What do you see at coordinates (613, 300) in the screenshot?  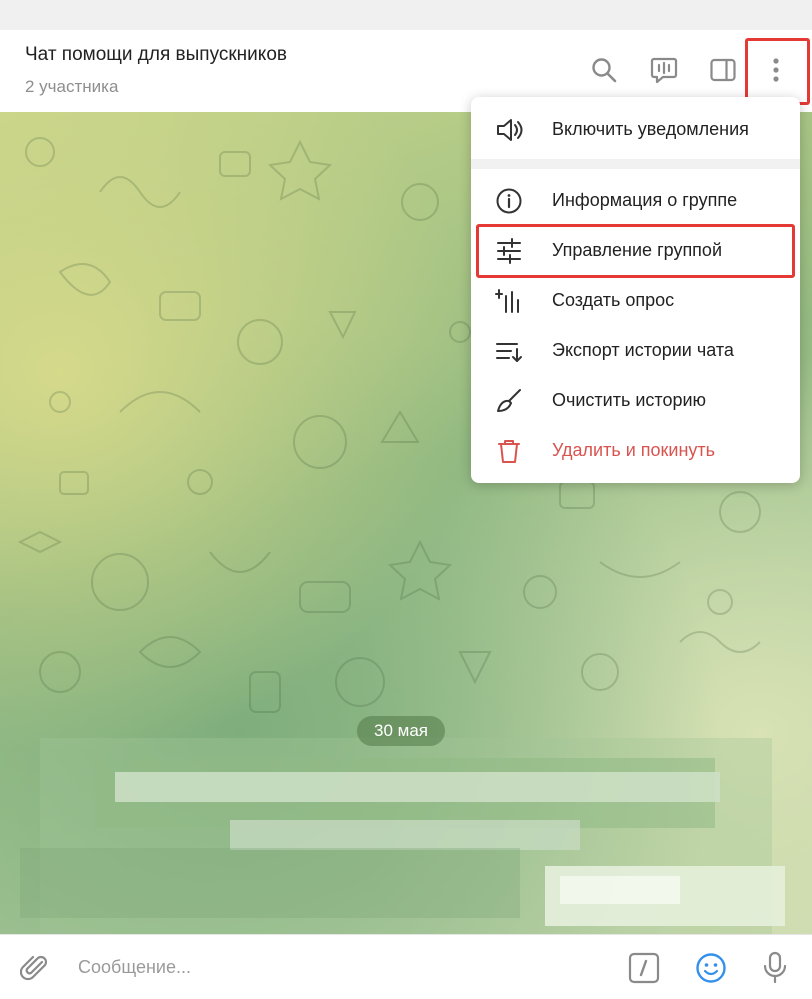 I see `menu-item-label: Создать опрос` at bounding box center [613, 300].